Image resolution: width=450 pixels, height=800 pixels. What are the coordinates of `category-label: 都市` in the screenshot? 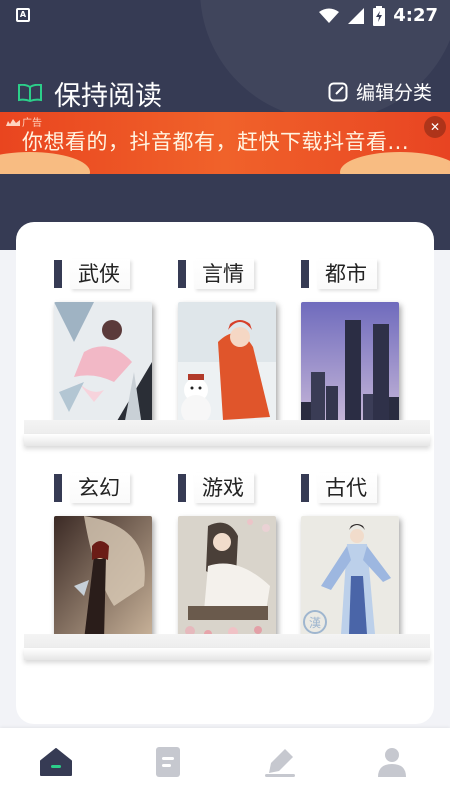 It's located at (339, 274).